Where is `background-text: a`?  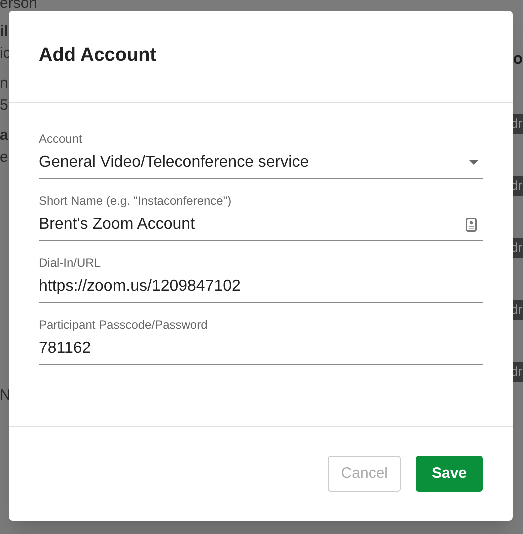
background-text: a is located at coordinates (4, 136).